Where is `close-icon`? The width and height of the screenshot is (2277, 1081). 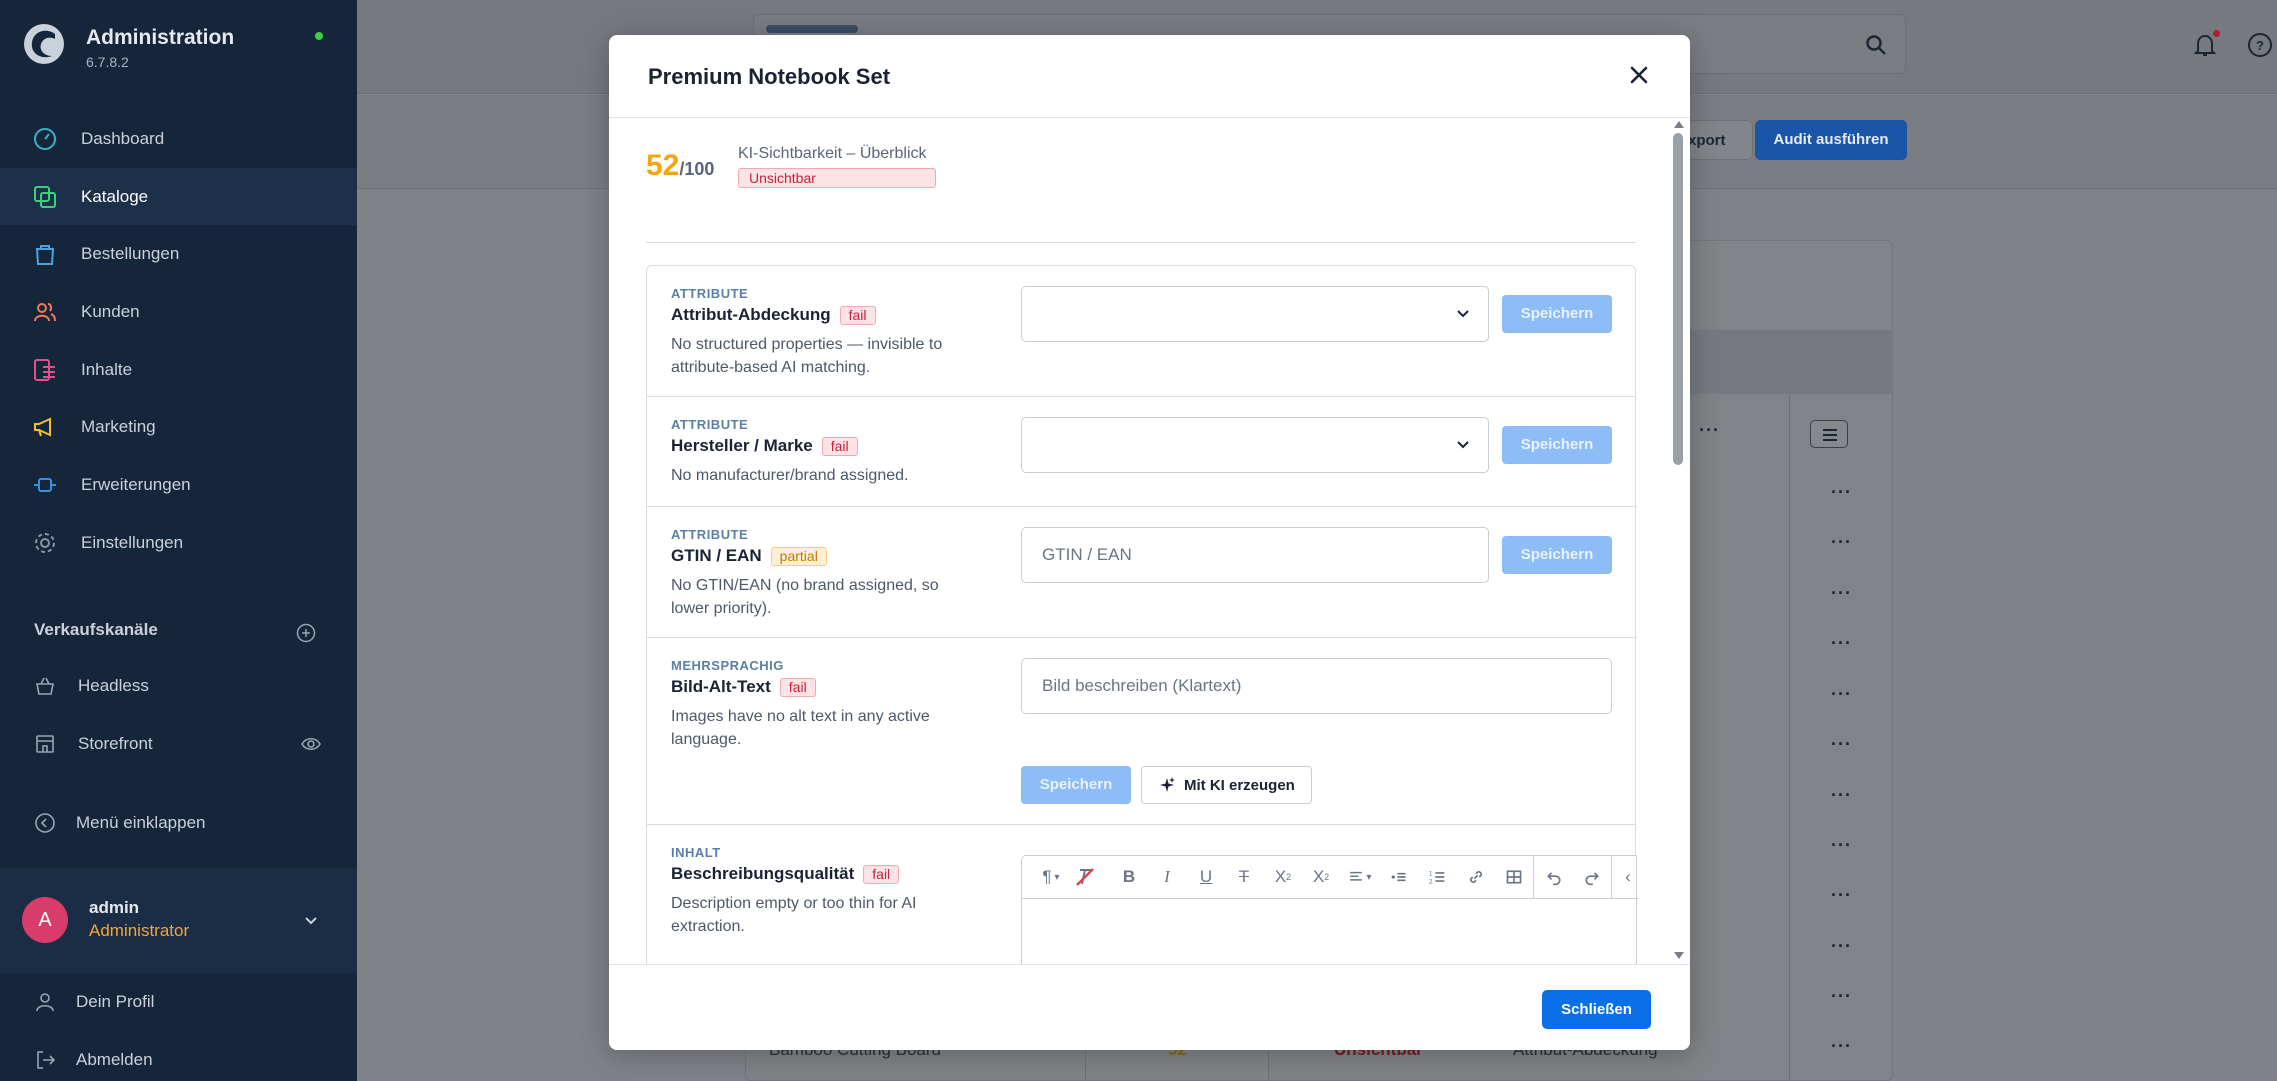
close-icon is located at coordinates (1639, 75).